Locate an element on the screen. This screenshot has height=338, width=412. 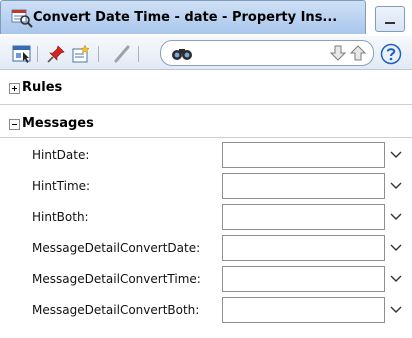
property-label: HintBoth: is located at coordinates (60, 217).